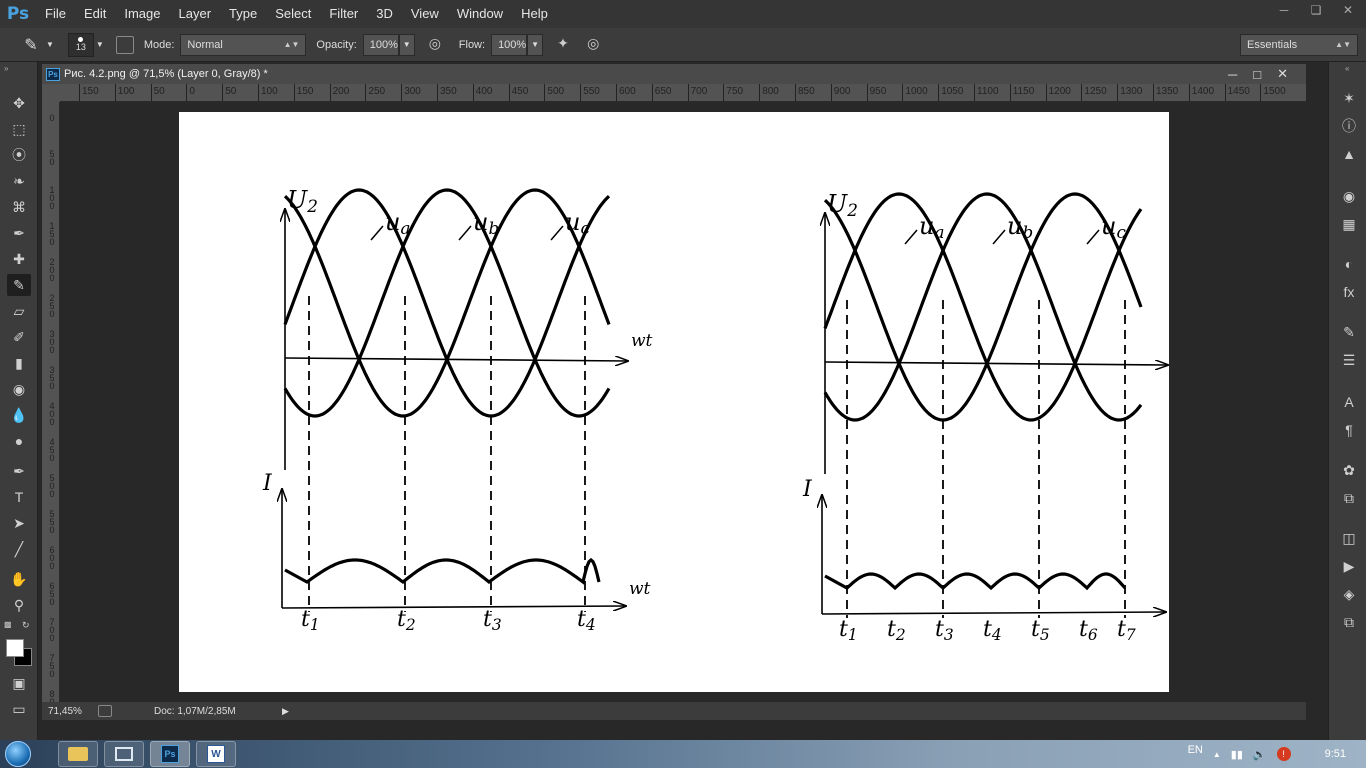 The width and height of the screenshot is (1366, 768). Describe the element at coordinates (534, 14) in the screenshot. I see `menu-help: Help` at that location.